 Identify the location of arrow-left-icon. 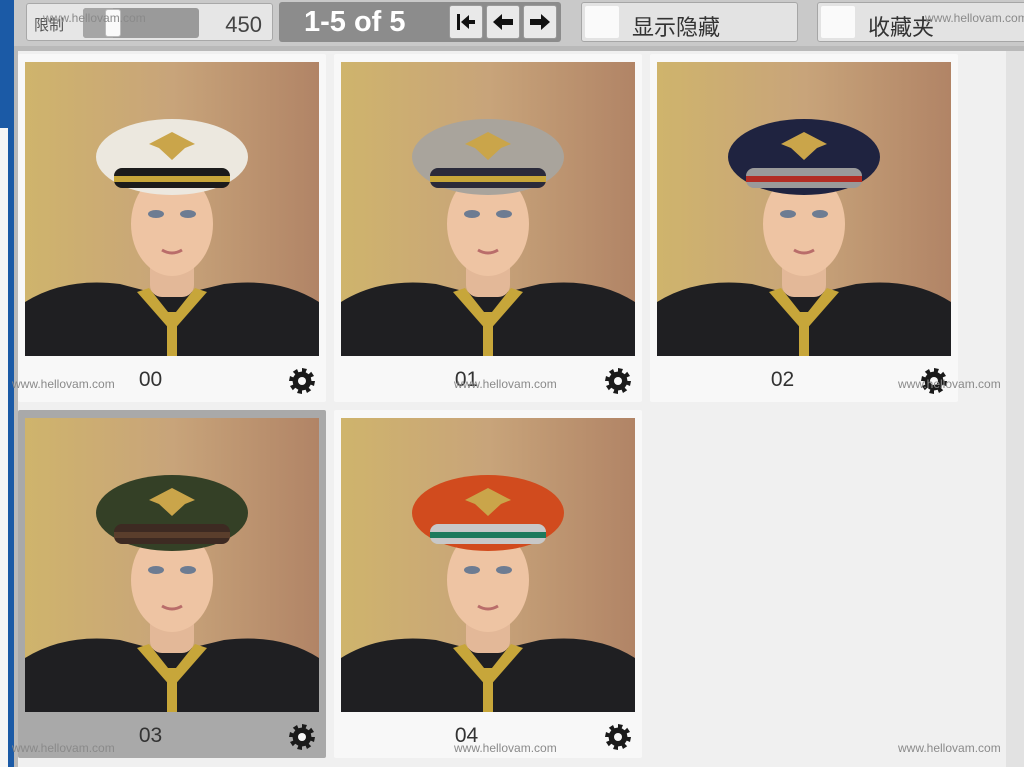
(503, 22).